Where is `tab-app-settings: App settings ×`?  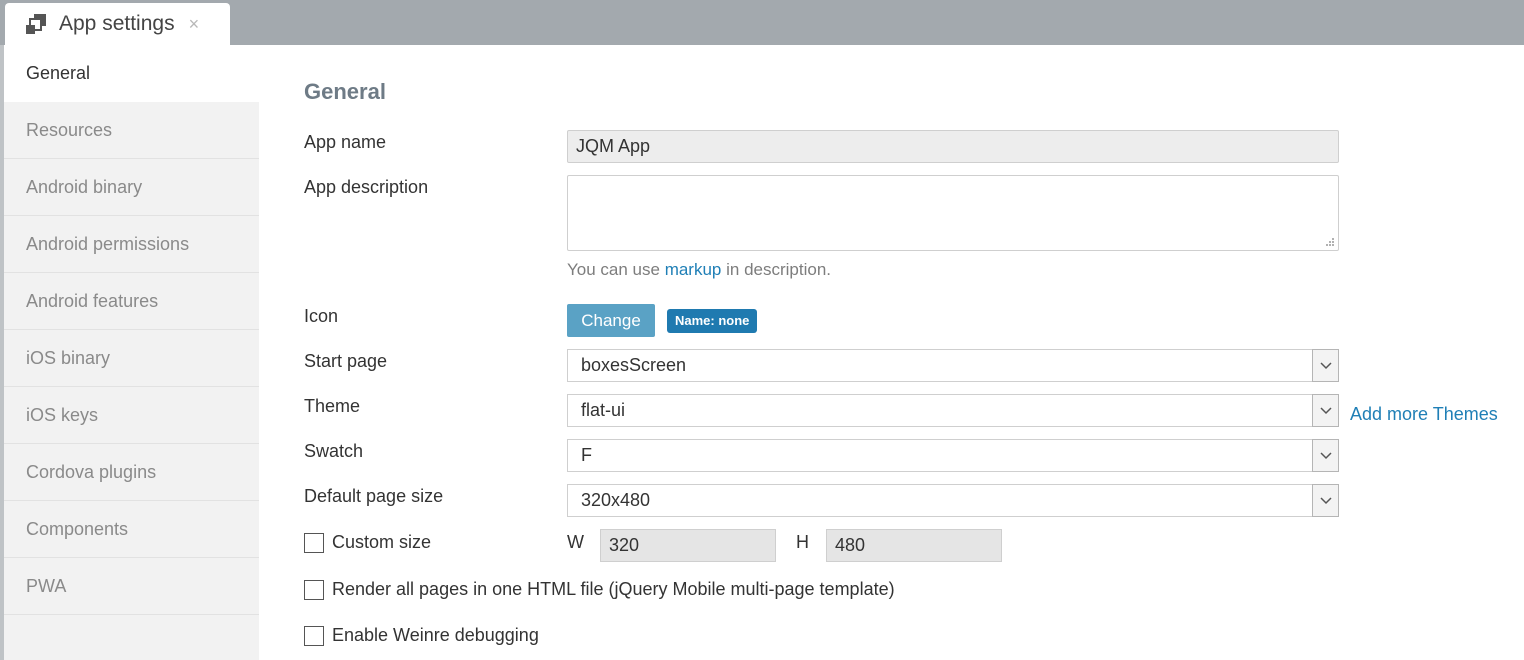 tab-app-settings: App settings × is located at coordinates (117, 24).